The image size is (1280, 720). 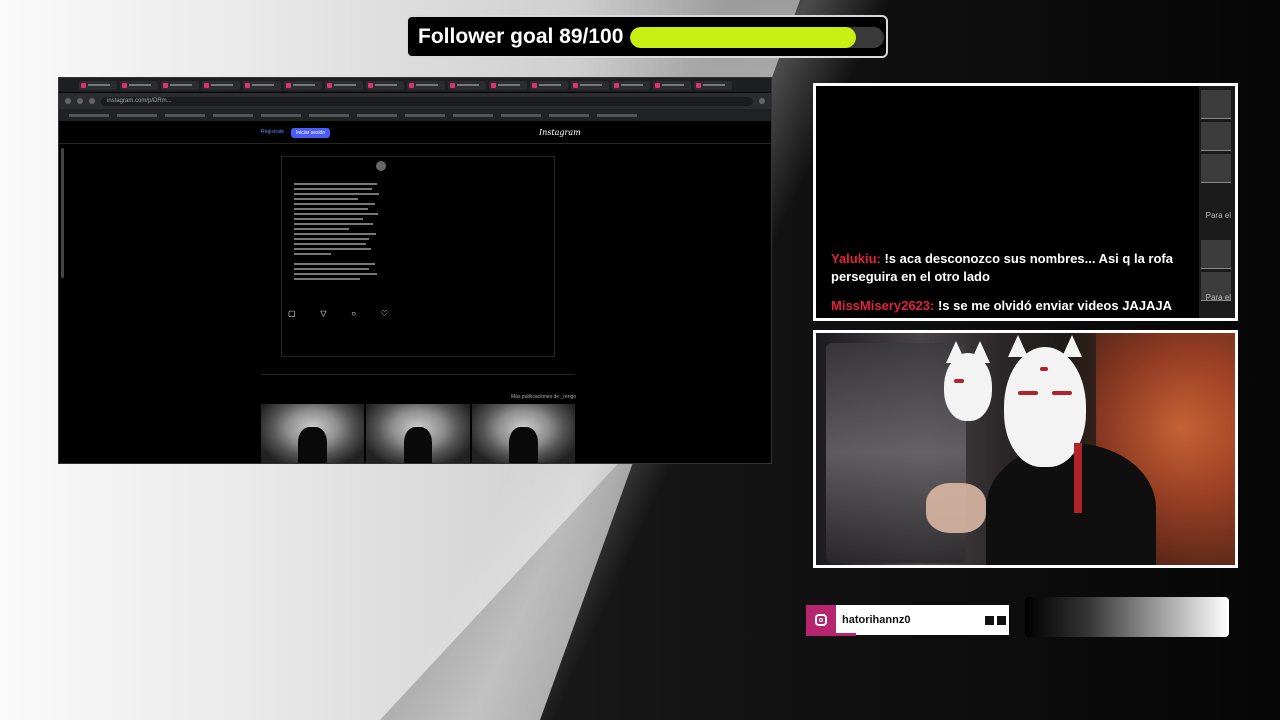 What do you see at coordinates (292, 313) in the screenshot?
I see `bookmark-icon: ▢` at bounding box center [292, 313].